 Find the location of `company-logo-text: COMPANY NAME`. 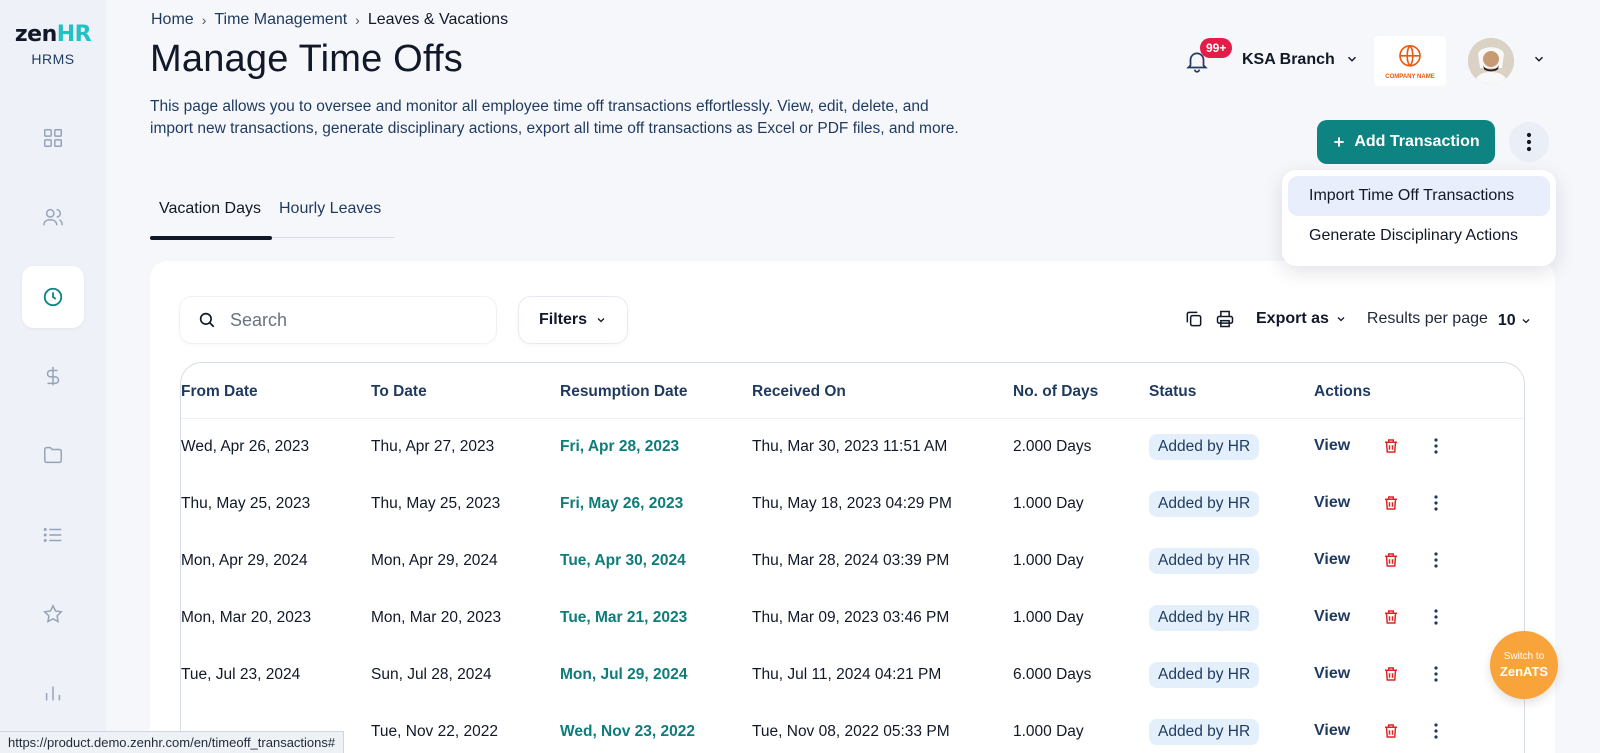

company-logo-text: COMPANY NAME is located at coordinates (1410, 77).